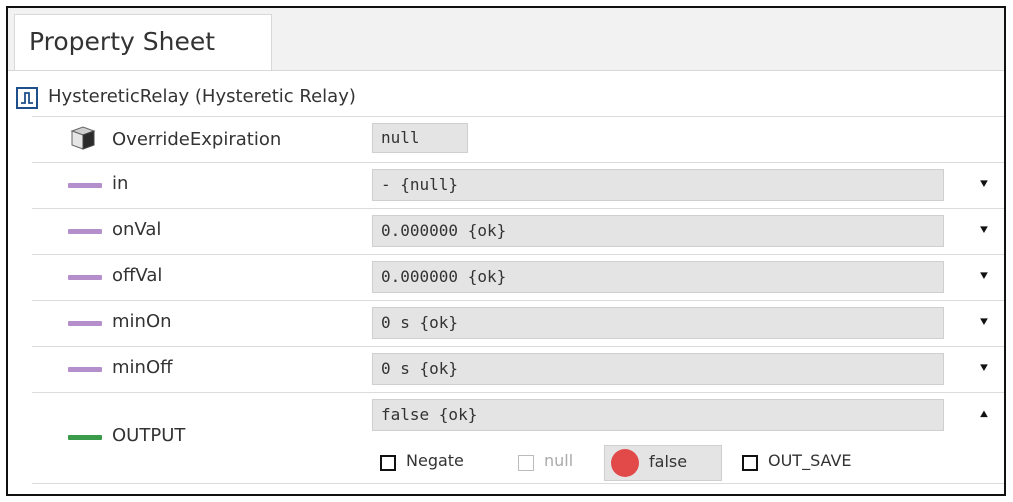 The image size is (1013, 502). What do you see at coordinates (142, 321) in the screenshot?
I see `property-name: minOn` at bounding box center [142, 321].